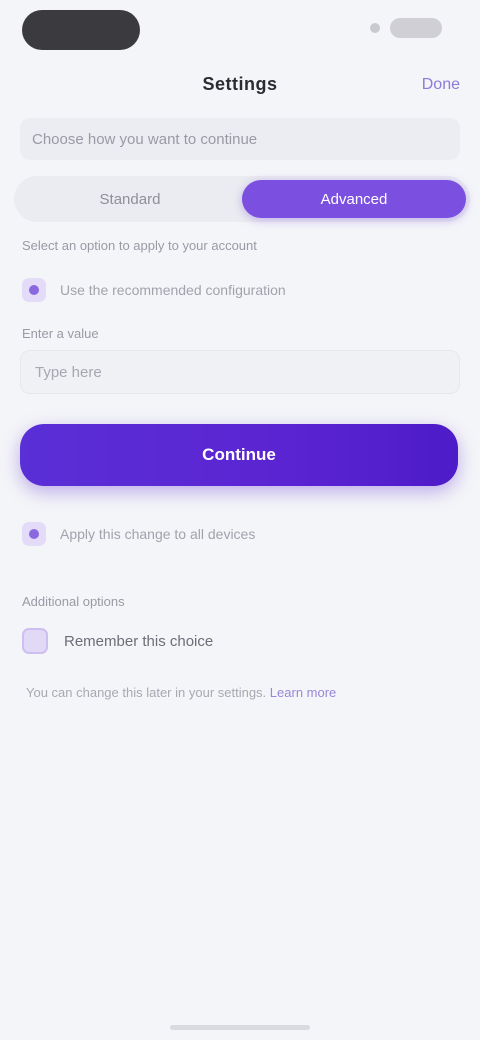 The image size is (480, 1040). I want to click on signal-icon, so click(375, 28).